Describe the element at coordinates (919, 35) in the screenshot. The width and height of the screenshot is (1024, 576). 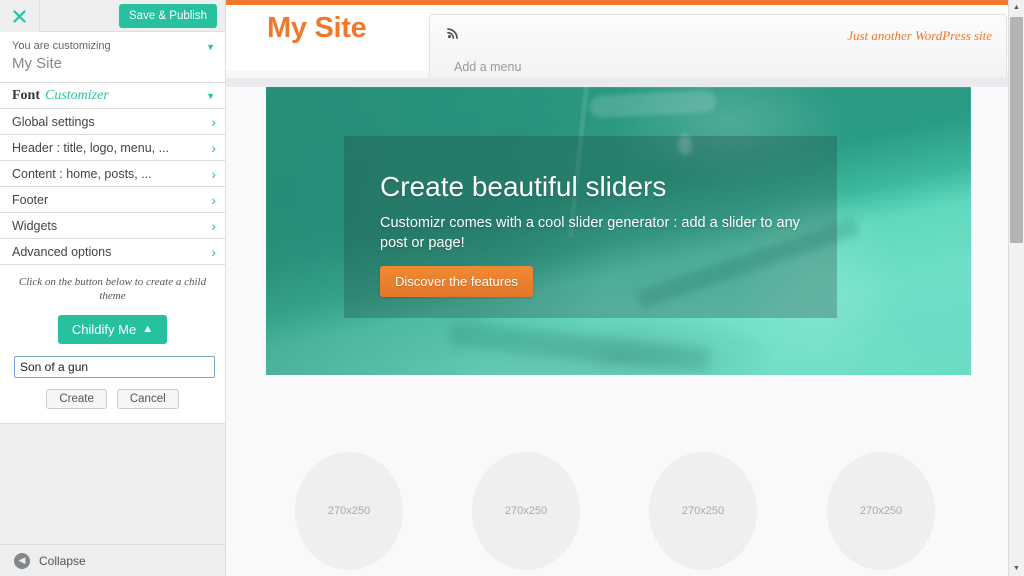
I see `site-tagline: Just another WordPress site` at that location.